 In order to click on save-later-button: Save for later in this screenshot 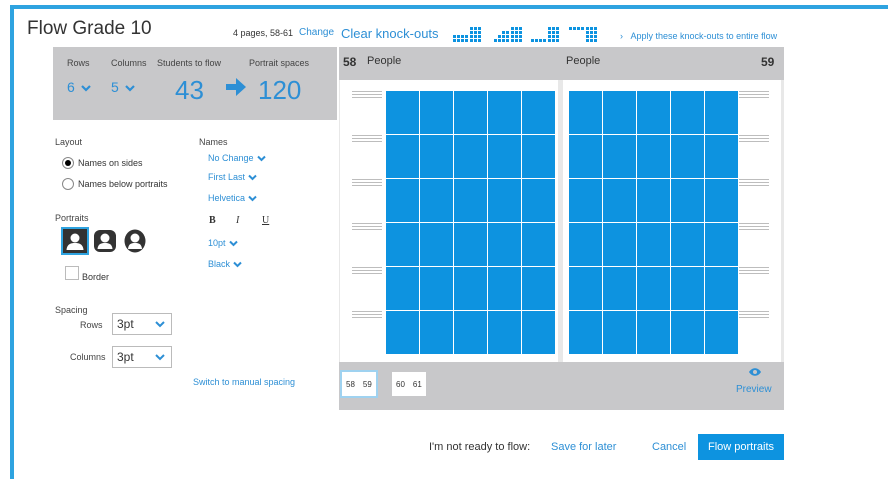, I will do `click(583, 447)`.